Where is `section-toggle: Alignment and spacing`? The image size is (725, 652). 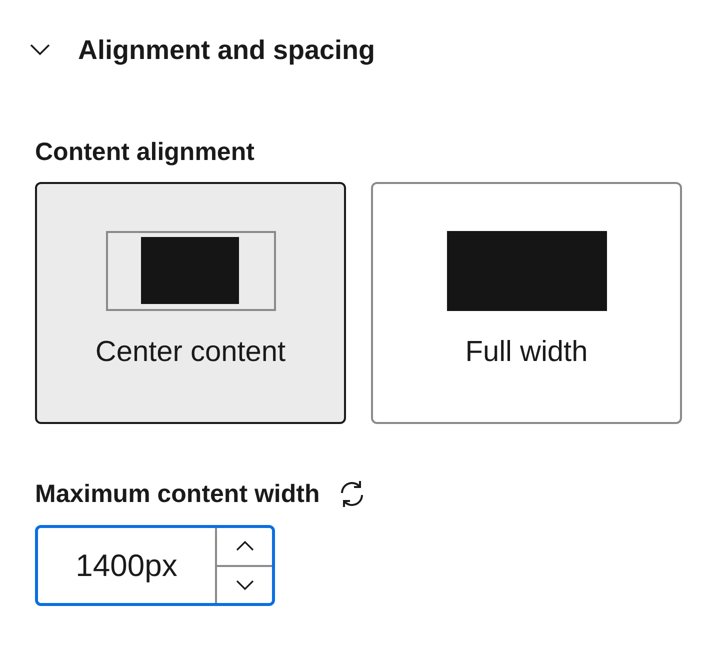
section-toggle: Alignment and spacing is located at coordinates (203, 50).